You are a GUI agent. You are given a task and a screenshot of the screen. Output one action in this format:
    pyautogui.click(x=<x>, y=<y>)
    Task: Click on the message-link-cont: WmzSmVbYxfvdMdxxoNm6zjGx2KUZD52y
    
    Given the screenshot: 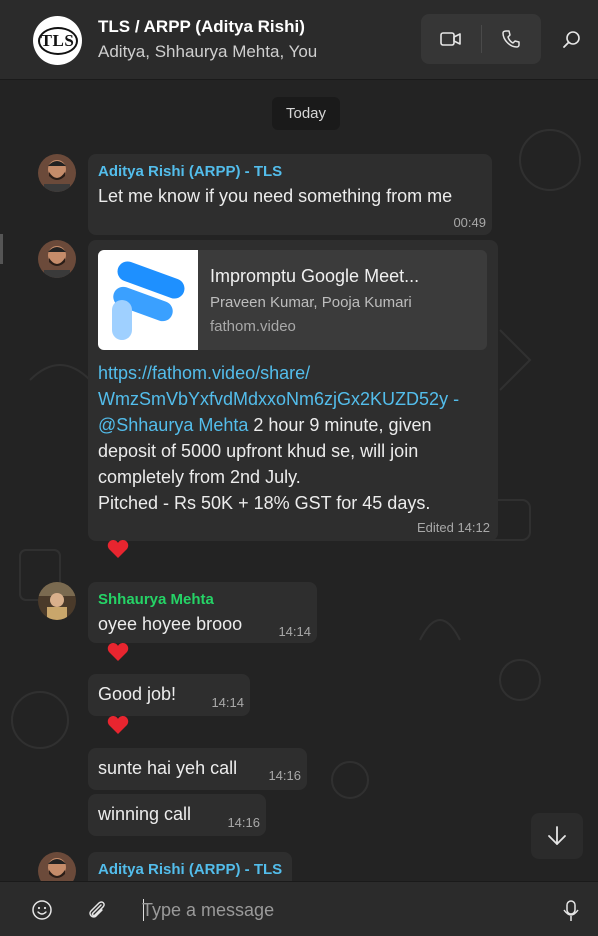 What is the action you would take?
    pyautogui.click(x=273, y=399)
    